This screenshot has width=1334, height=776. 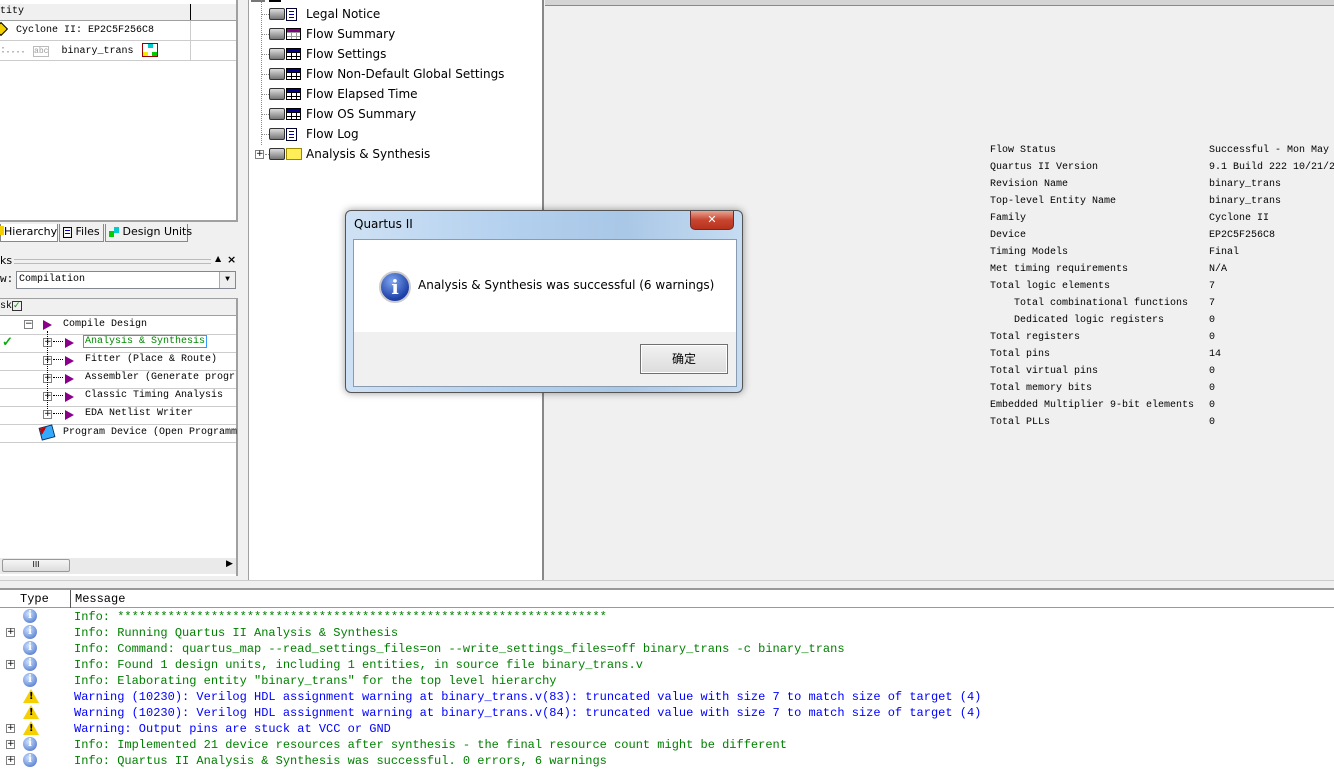 What do you see at coordinates (85, 30) in the screenshot?
I see `device-label: Cyclone II: EP2C5F256C8` at bounding box center [85, 30].